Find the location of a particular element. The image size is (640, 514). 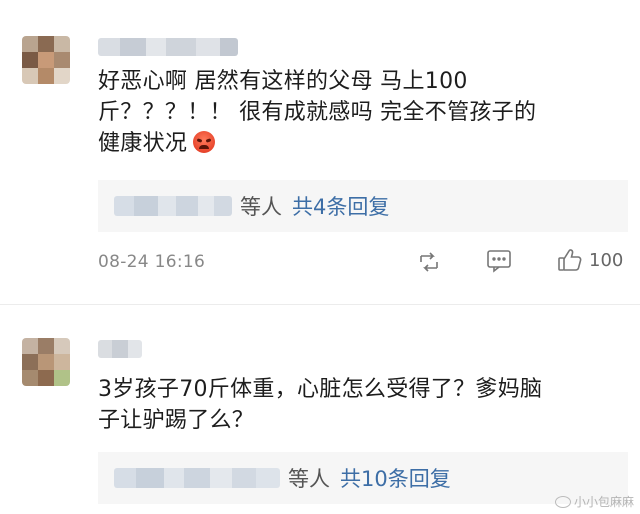

like-button: 100 is located at coordinates (590, 260).